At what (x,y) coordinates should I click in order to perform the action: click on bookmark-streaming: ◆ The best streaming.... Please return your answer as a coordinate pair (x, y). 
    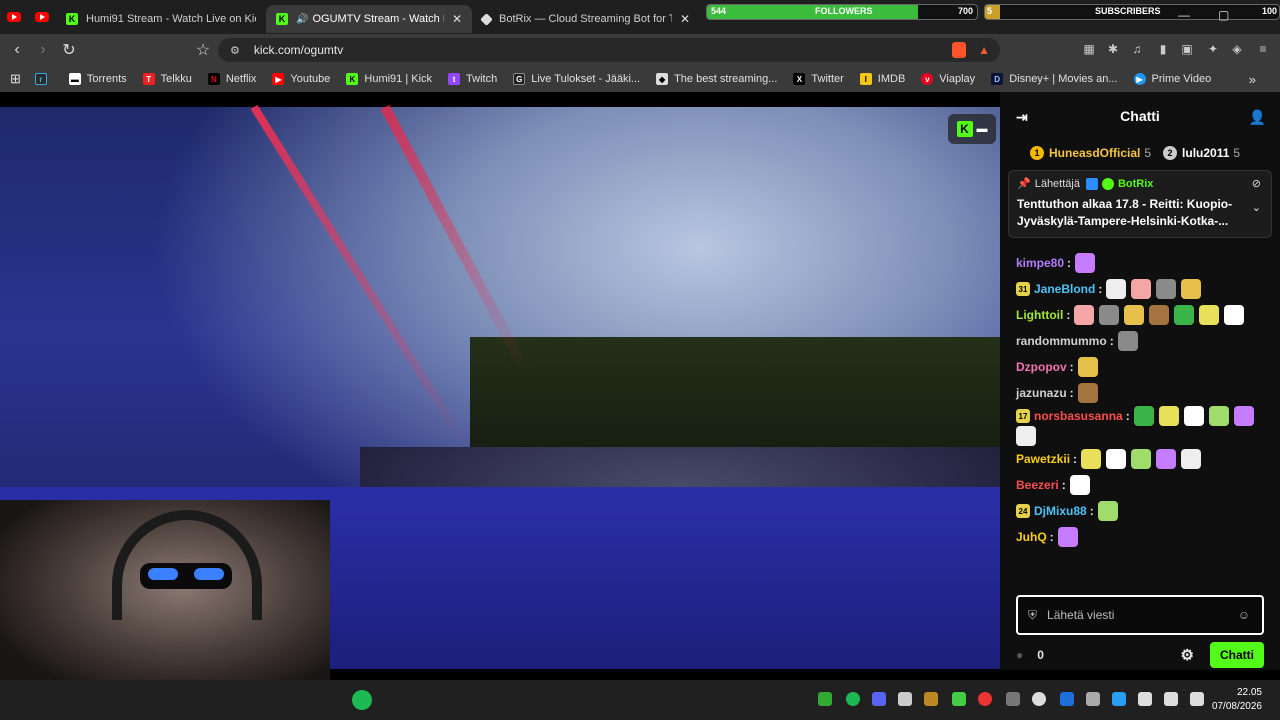
    Looking at the image, I should click on (716, 79).